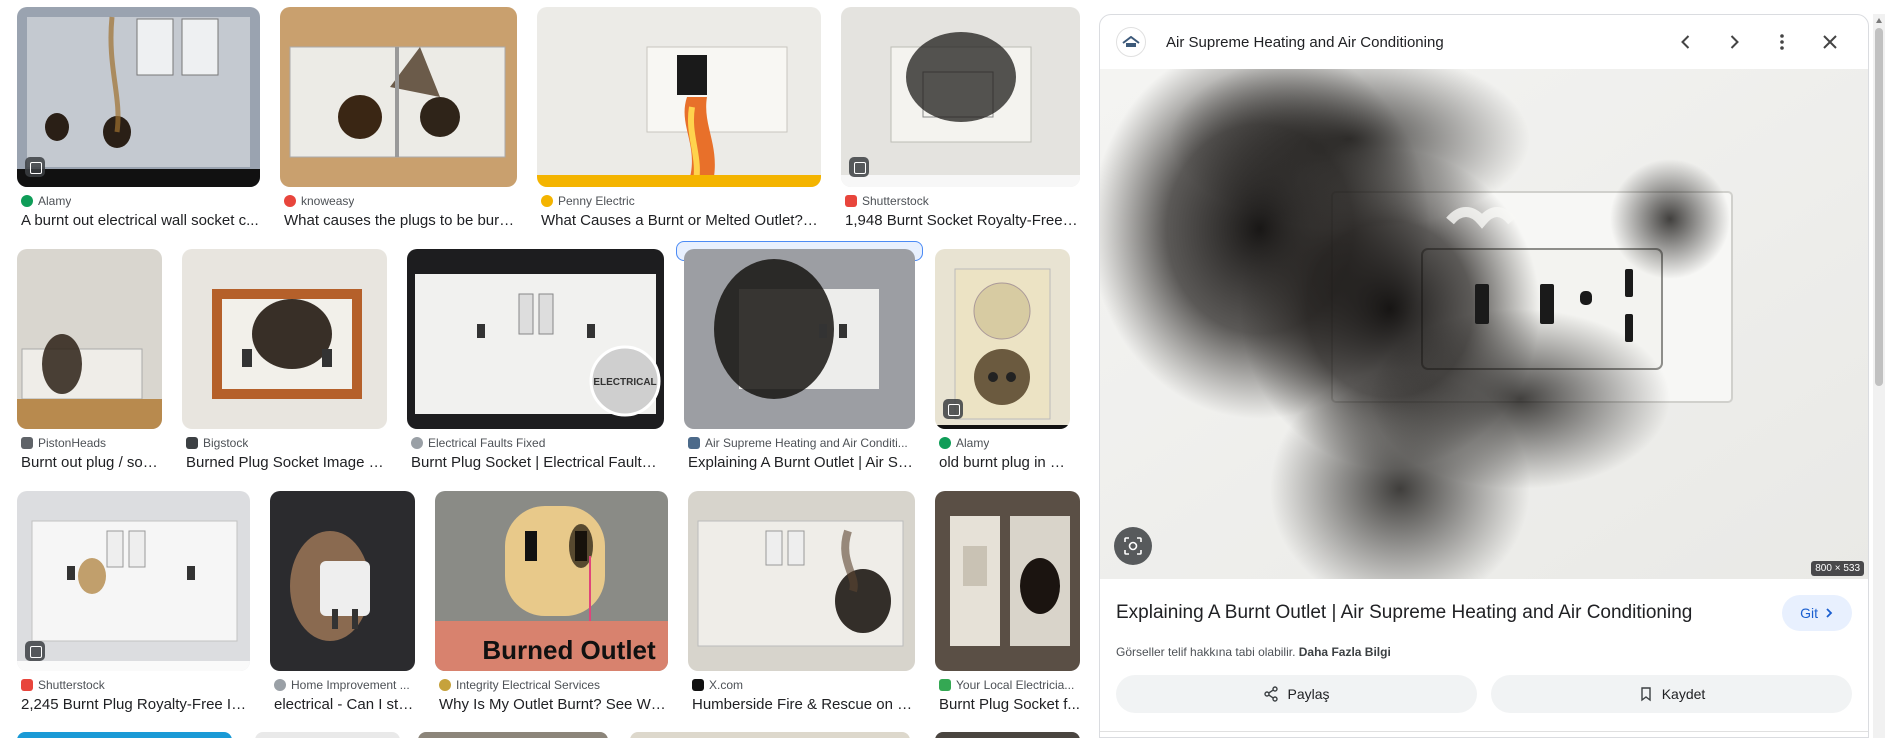 This screenshot has width=1899, height=738. What do you see at coordinates (71, 685) in the screenshot?
I see `source-name: Shutterstock` at bounding box center [71, 685].